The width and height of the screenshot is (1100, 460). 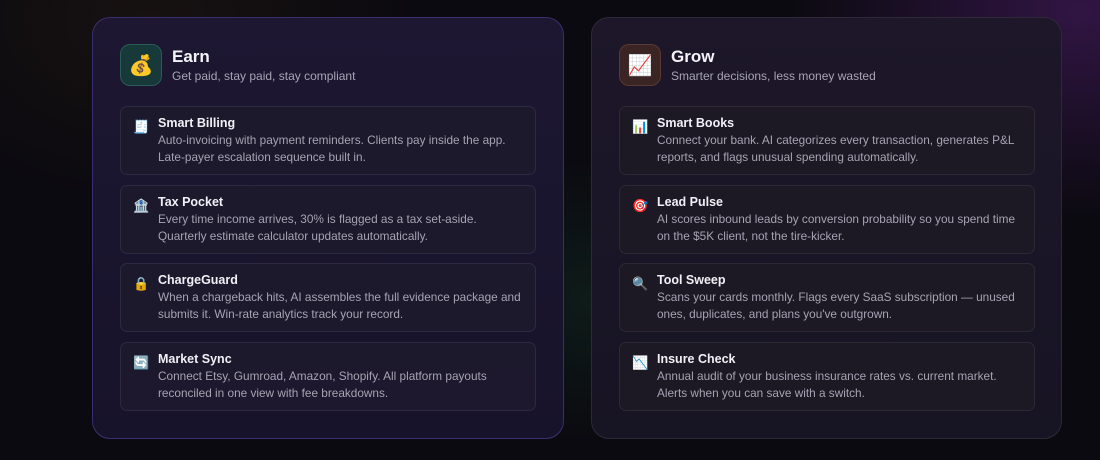 What do you see at coordinates (191, 201) in the screenshot?
I see `feature-title: Tax Pocket` at bounding box center [191, 201].